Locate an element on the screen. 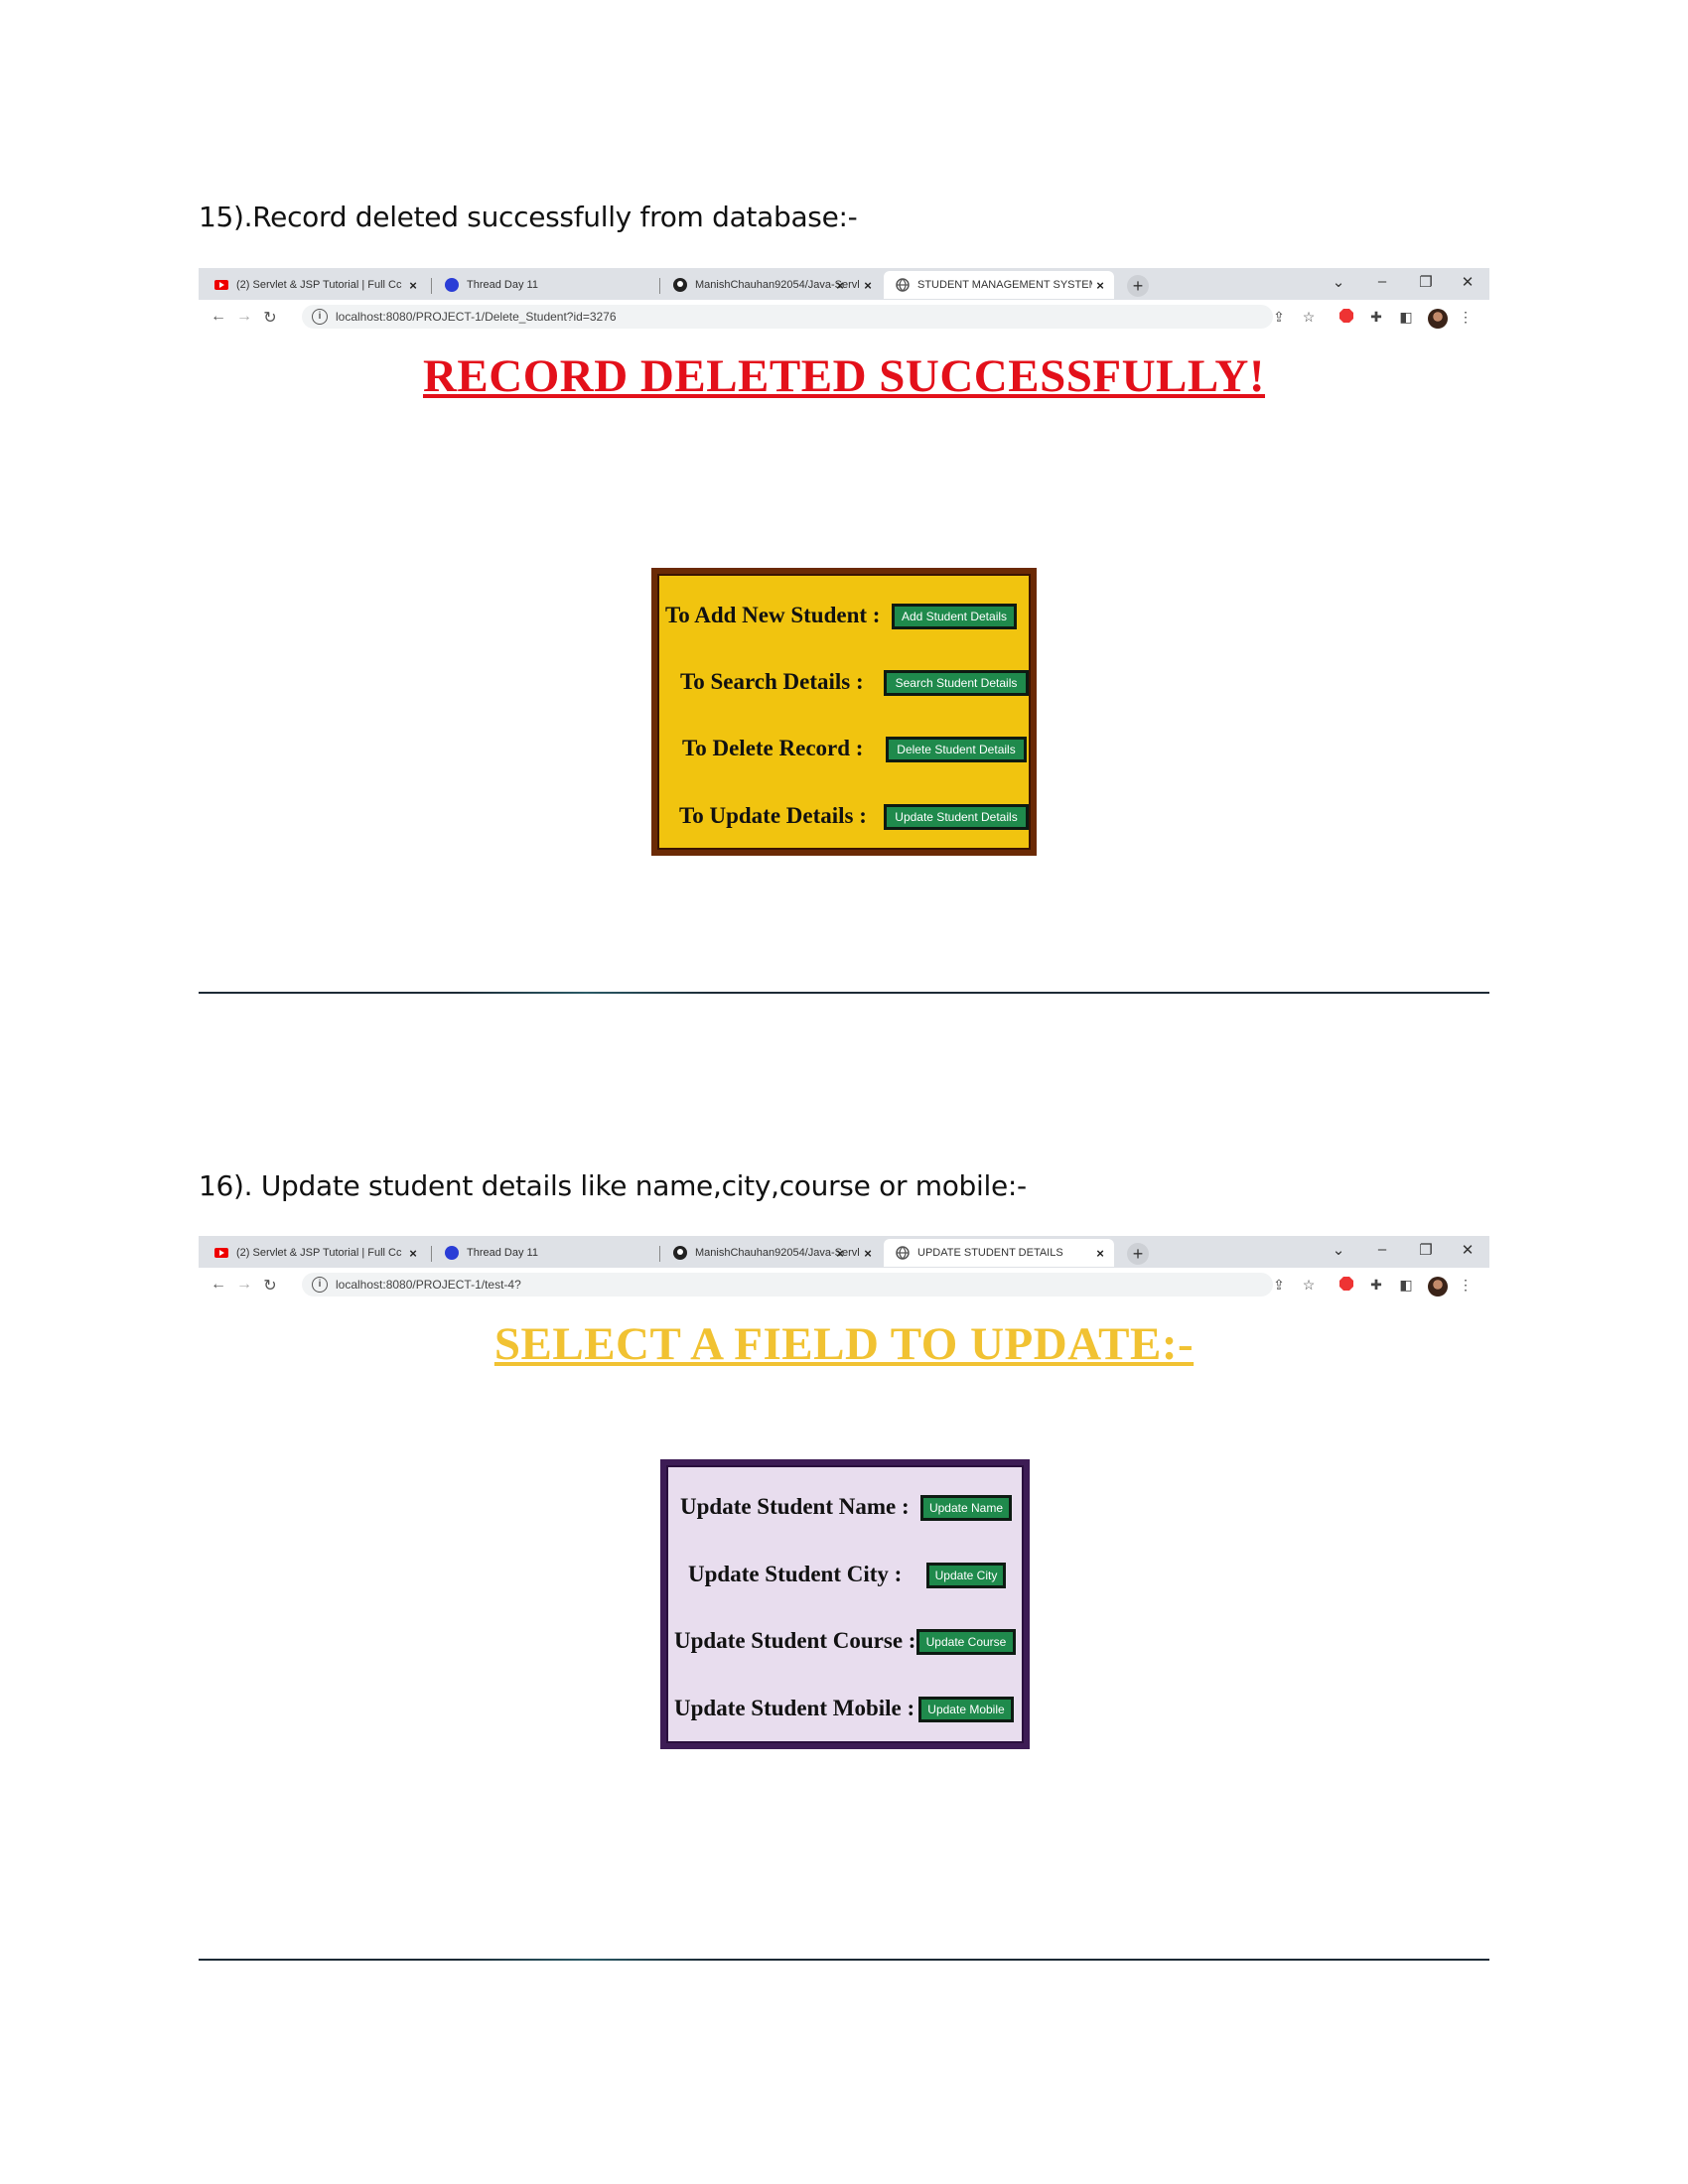 Image resolution: width=1688 pixels, height=2184 pixels. add-student-button: Add Student Details is located at coordinates (954, 616).